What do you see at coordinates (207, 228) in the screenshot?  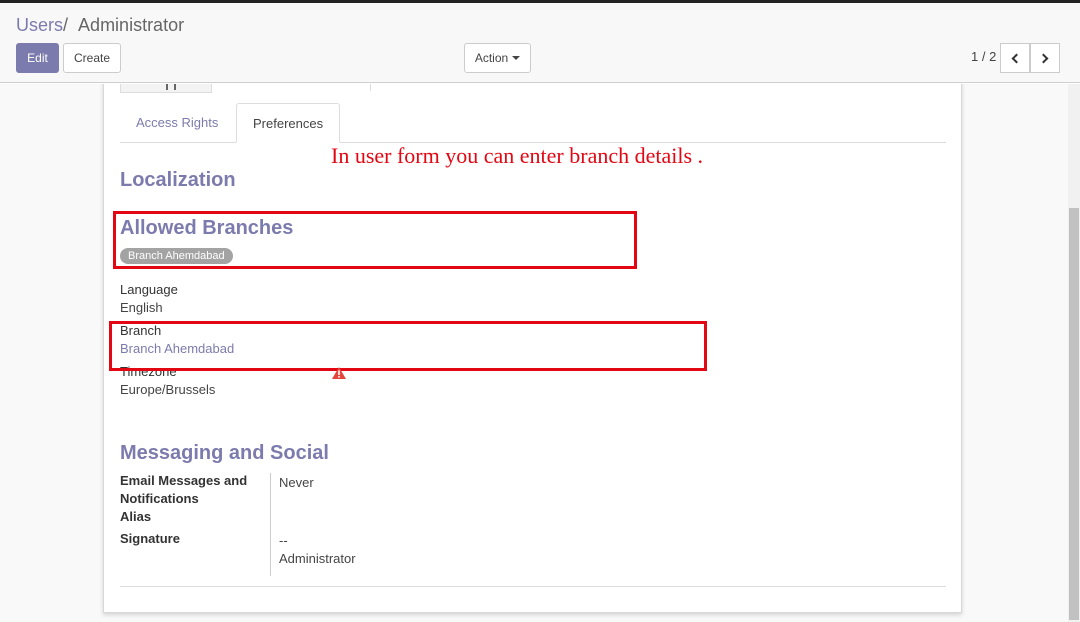 I see `allowed-branches-title: Allowed Branches` at bounding box center [207, 228].